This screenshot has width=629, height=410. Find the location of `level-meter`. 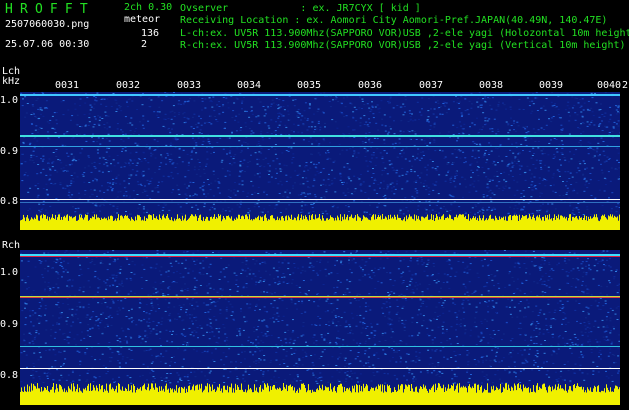

level-meter is located at coordinates (320, 222).